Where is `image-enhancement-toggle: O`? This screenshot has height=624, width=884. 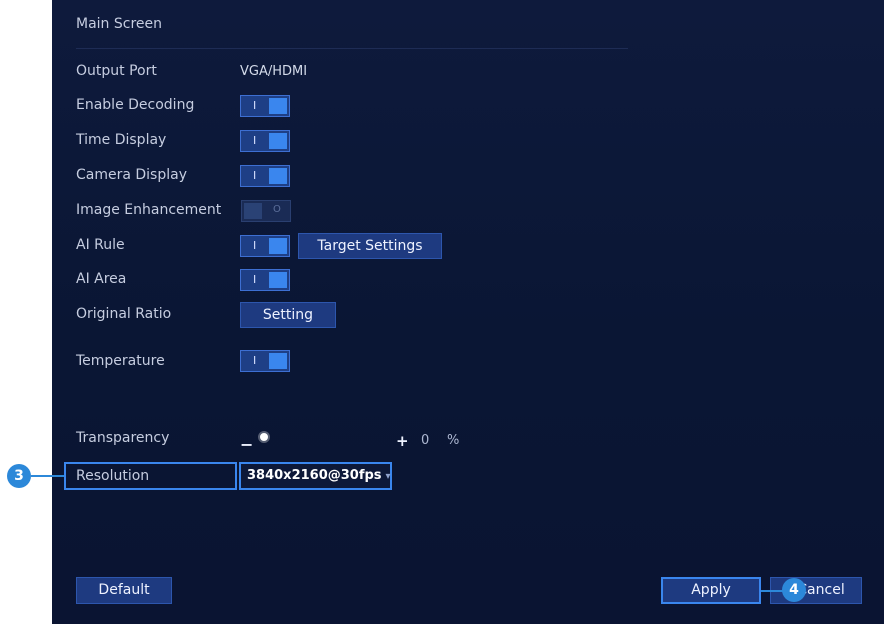 image-enhancement-toggle: O is located at coordinates (266, 211).